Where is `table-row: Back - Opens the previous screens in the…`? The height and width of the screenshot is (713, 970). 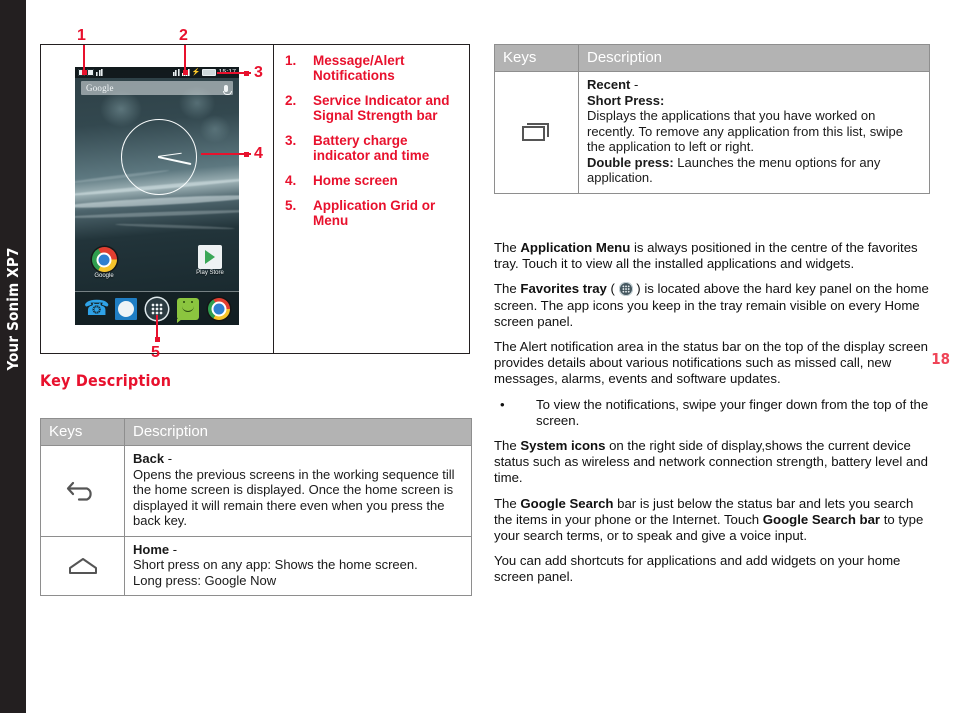 table-row: Back - Opens the previous screens in the… is located at coordinates (256, 491).